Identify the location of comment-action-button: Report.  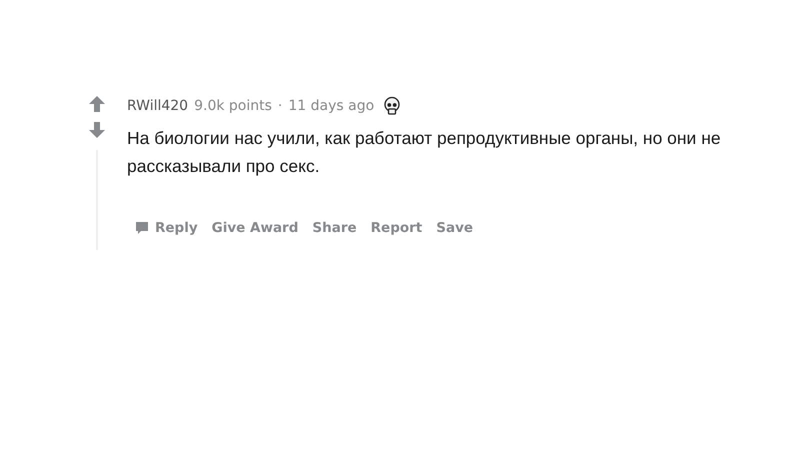
(397, 228).